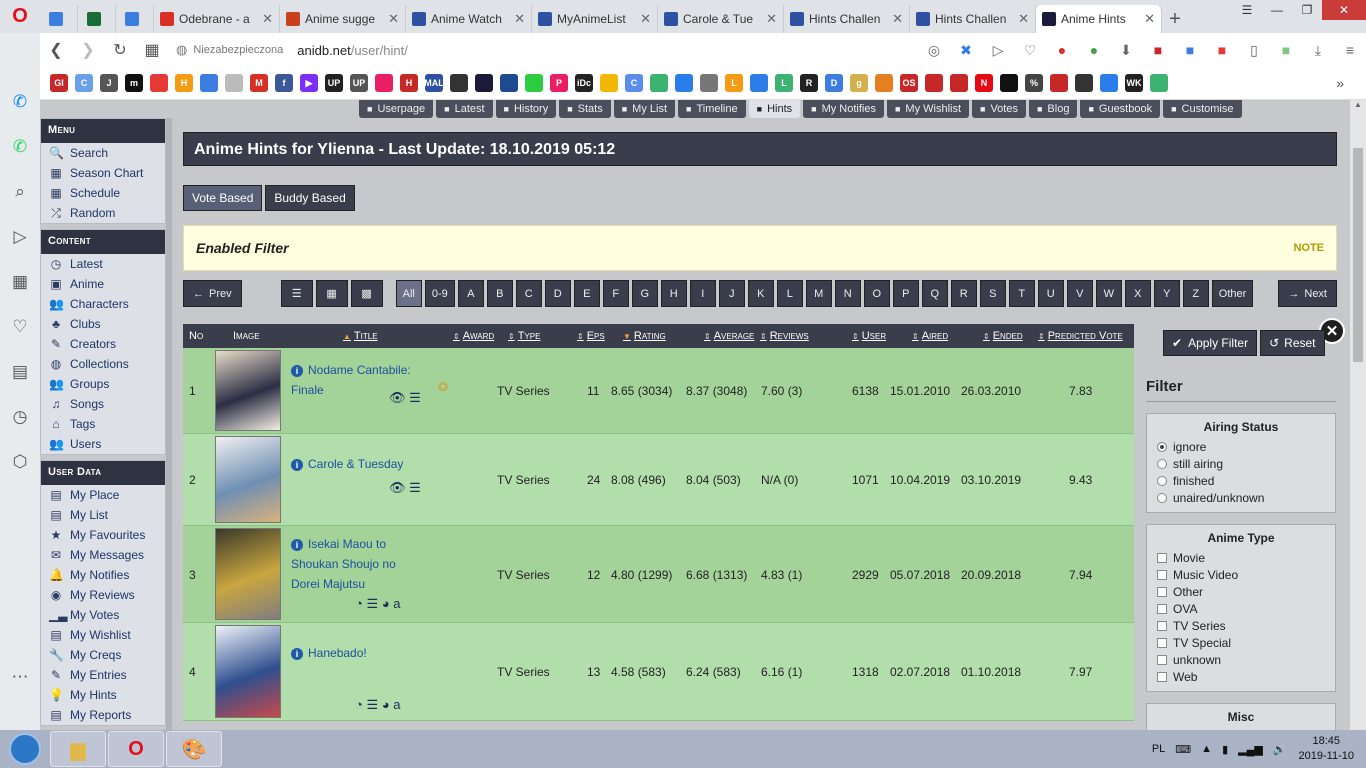 This screenshot has height=768, width=1366. Describe the element at coordinates (1241, 574) in the screenshot. I see `filter-option-music-video: Music Video` at that location.